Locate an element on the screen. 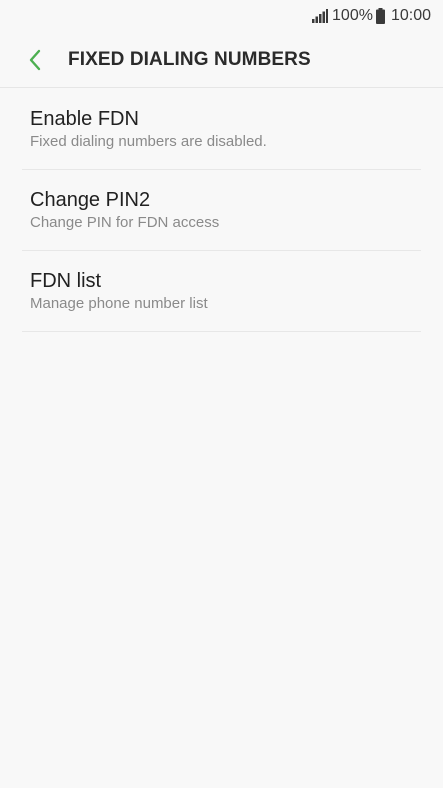 The image size is (443, 788). battery-icon is located at coordinates (380, 16).